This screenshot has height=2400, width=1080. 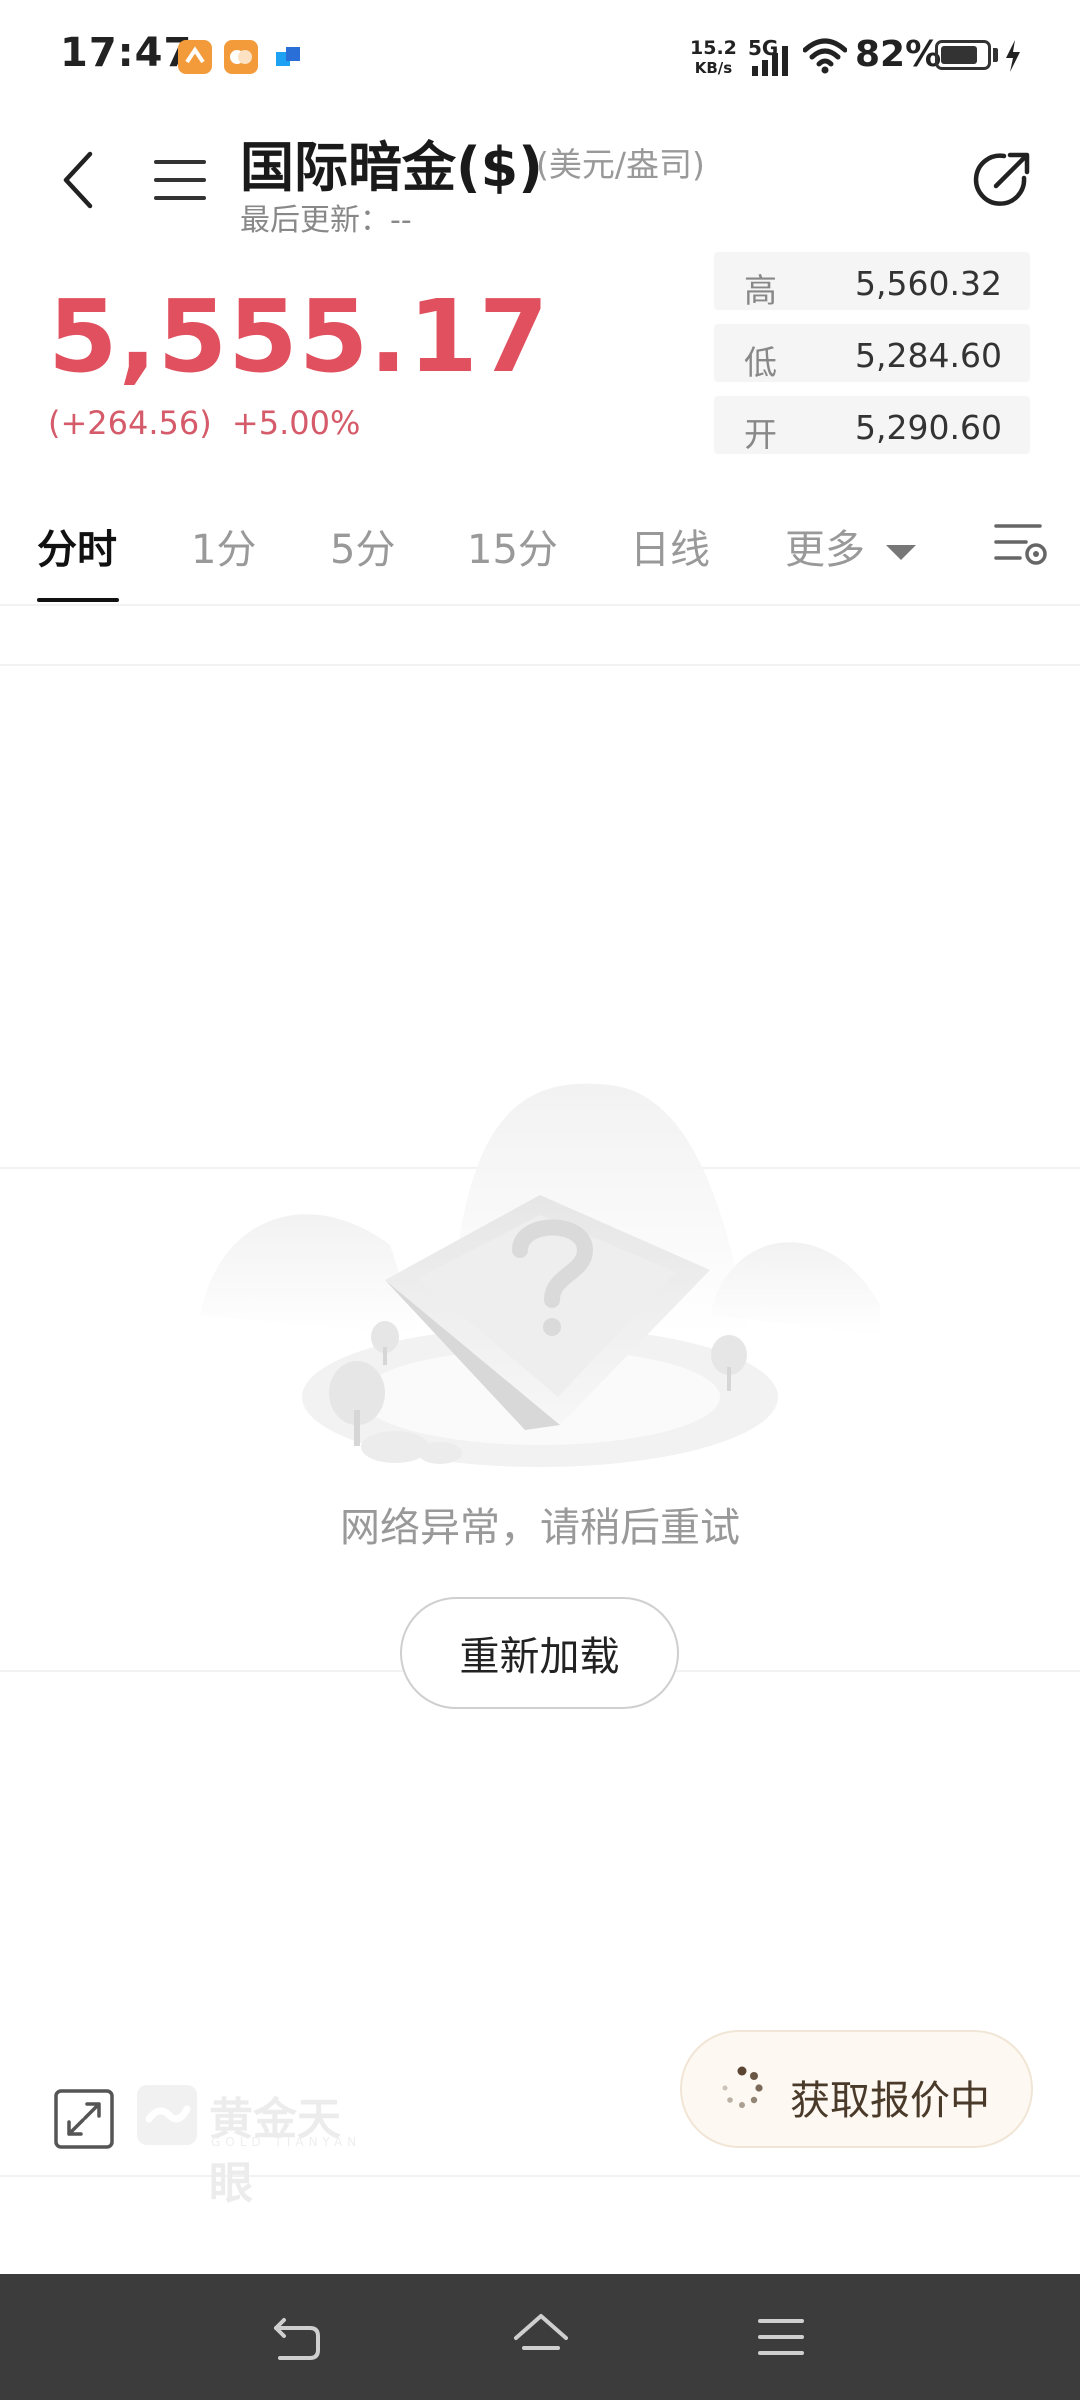 What do you see at coordinates (781, 2337) in the screenshot?
I see `recents-menu-icon` at bounding box center [781, 2337].